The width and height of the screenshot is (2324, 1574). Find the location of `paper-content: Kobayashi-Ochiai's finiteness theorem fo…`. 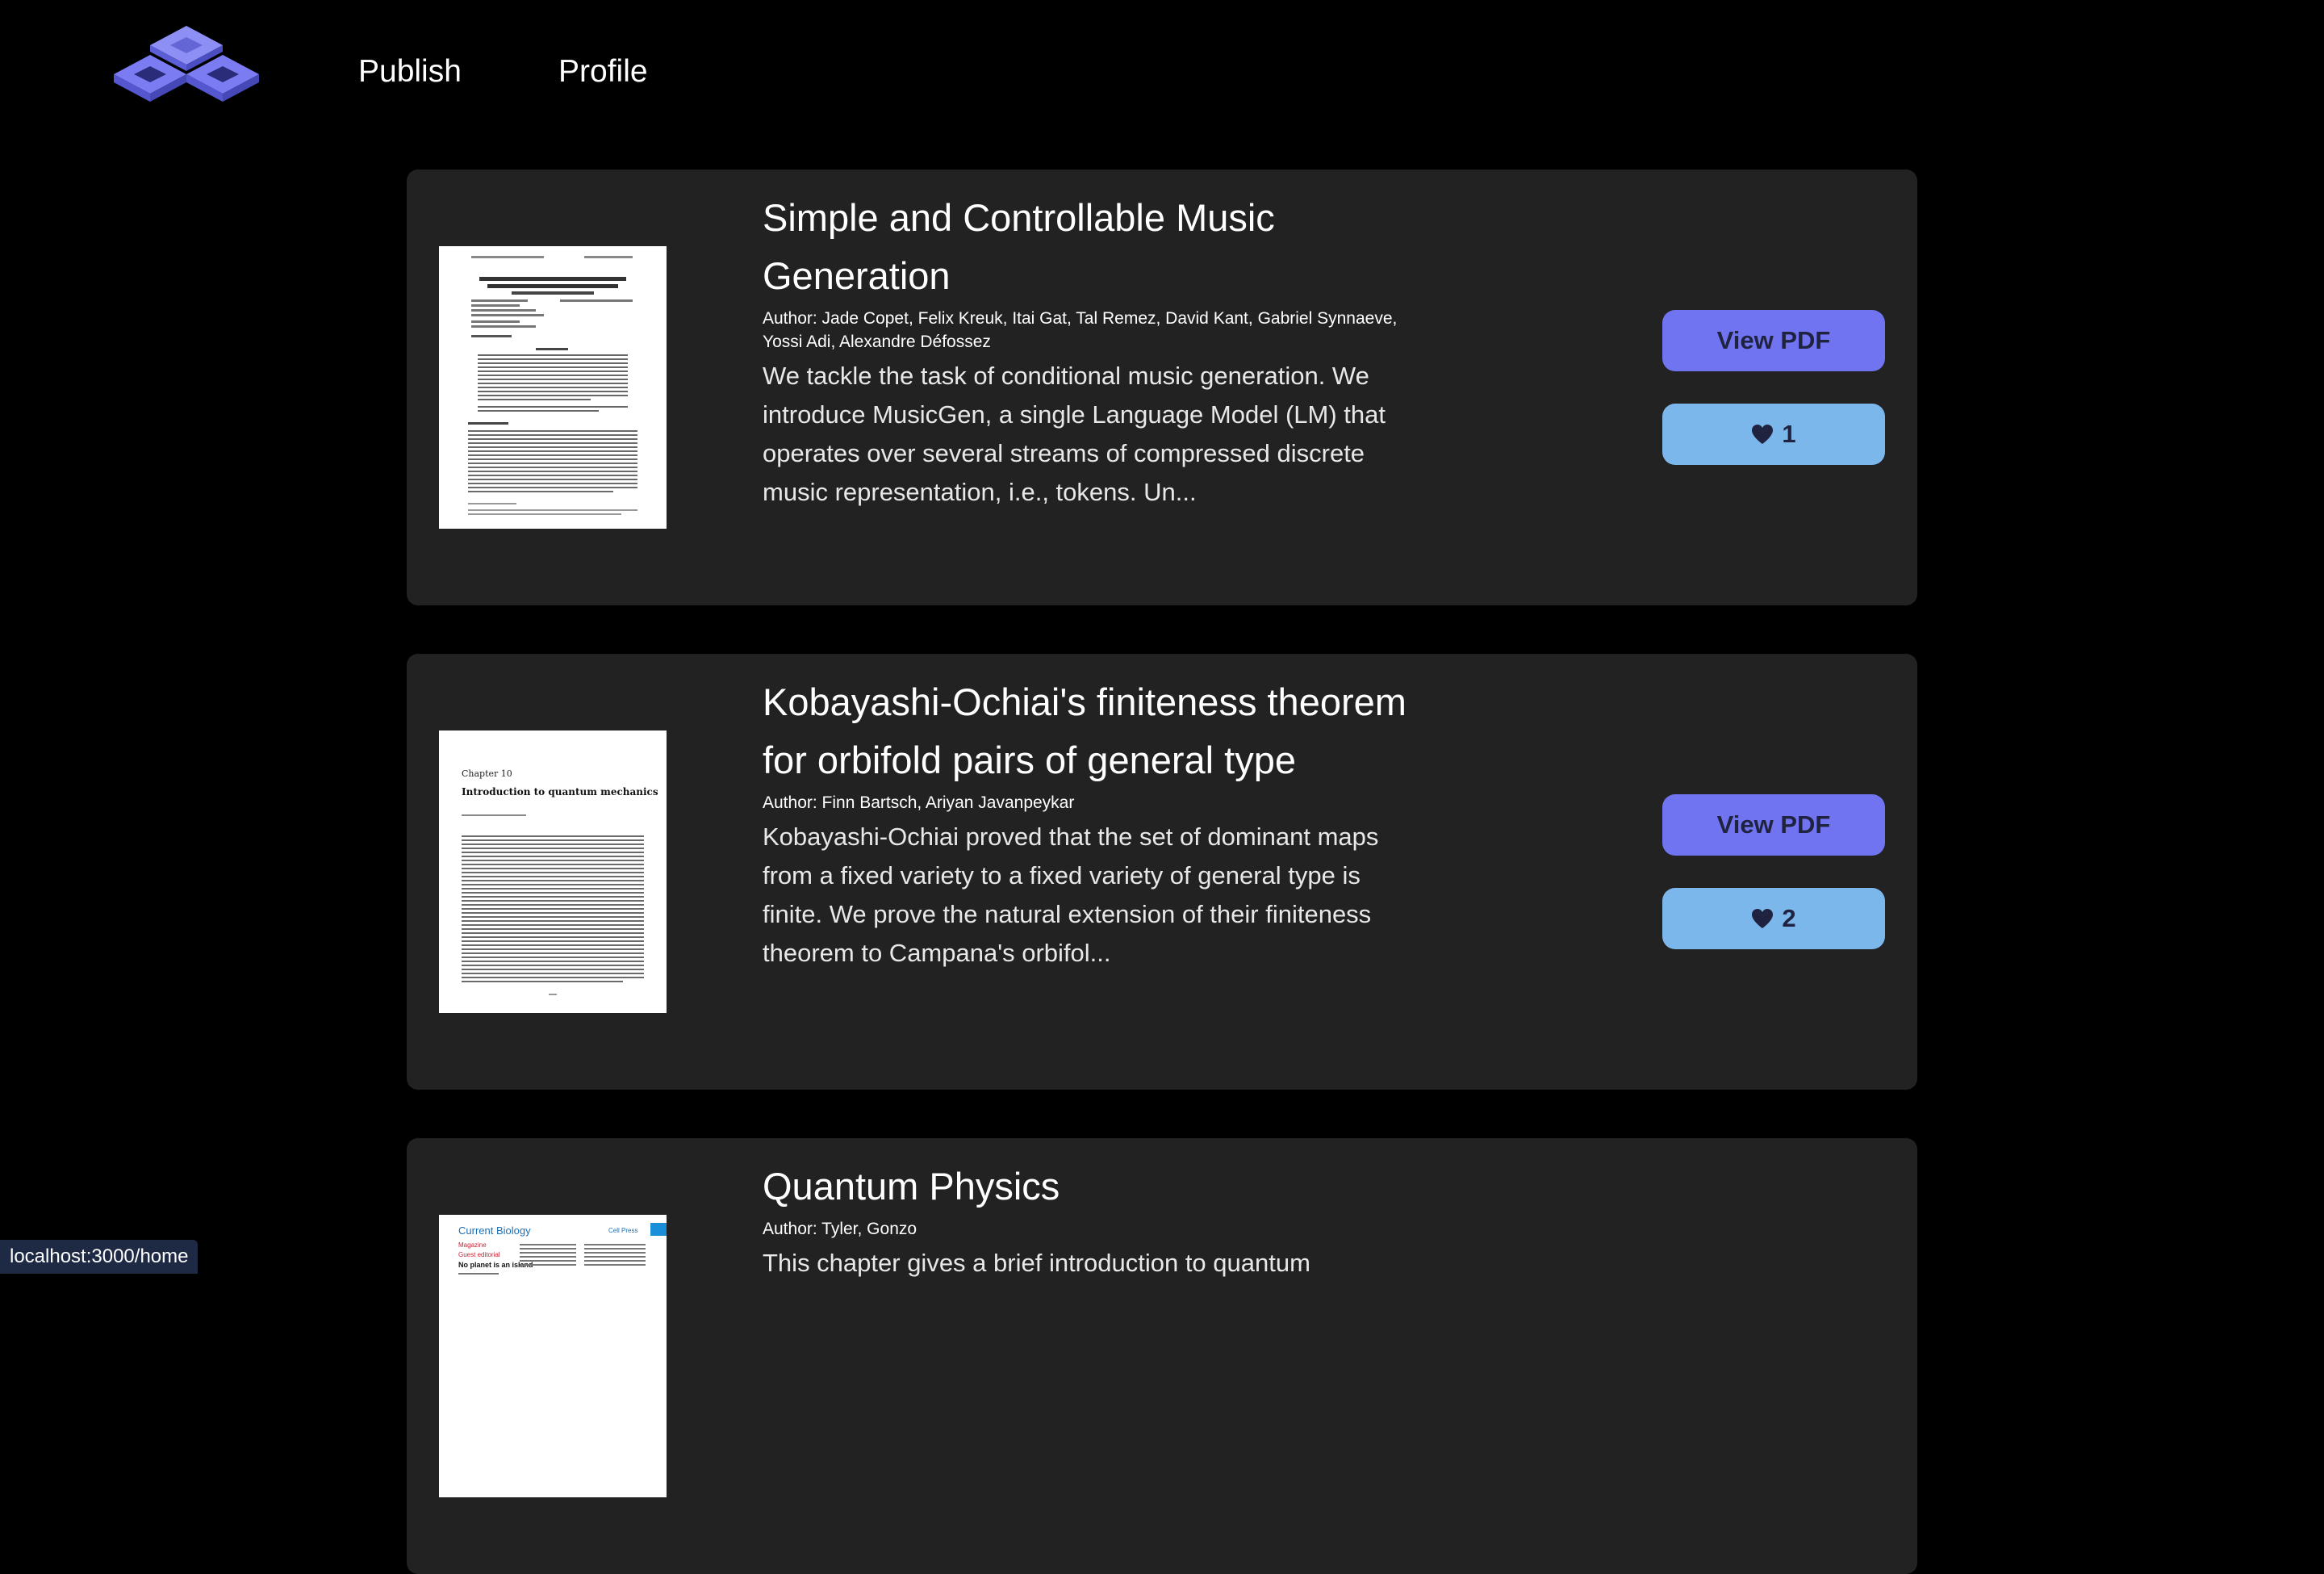

paper-content: Kobayashi-Ochiai's finiteness theorem fo… is located at coordinates (1093, 823).